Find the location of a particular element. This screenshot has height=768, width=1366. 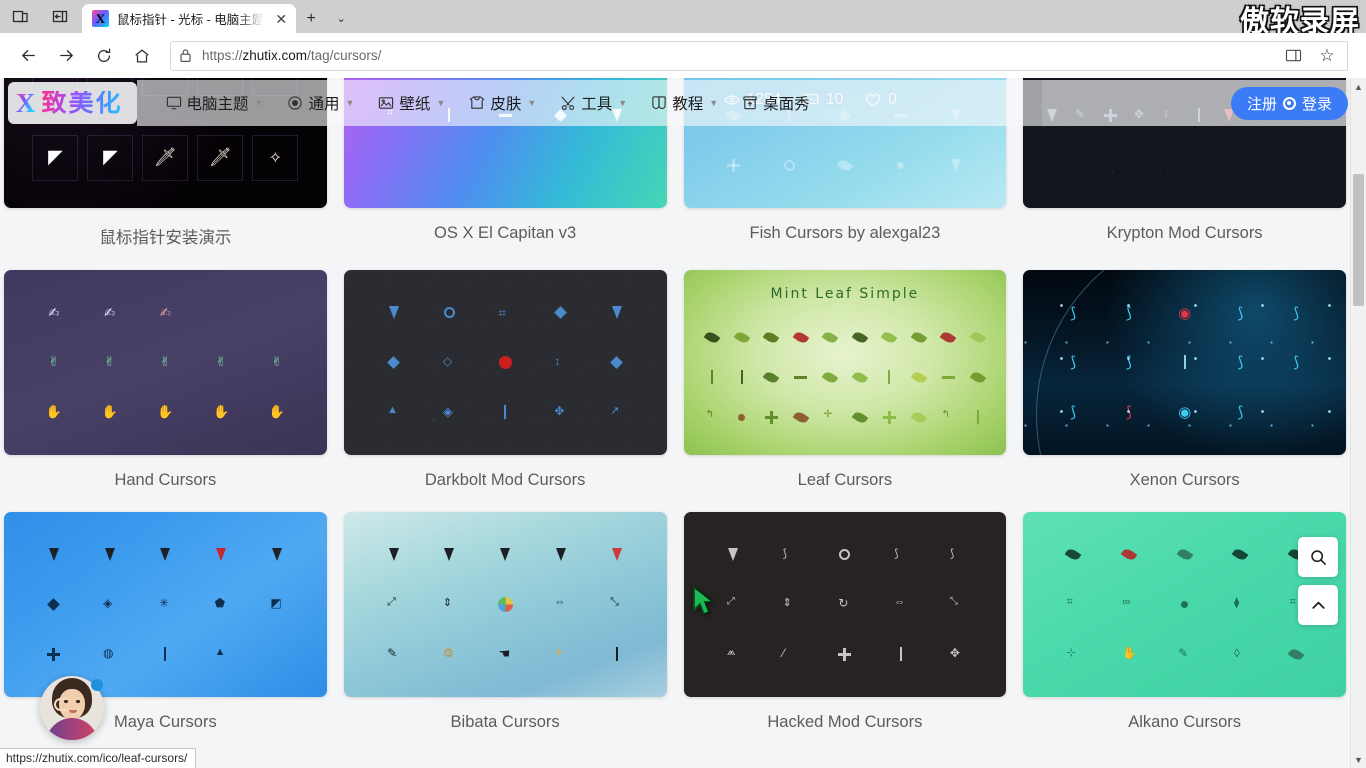

page-scrollbar: ▲ ▼ is located at coordinates (1358, 423).